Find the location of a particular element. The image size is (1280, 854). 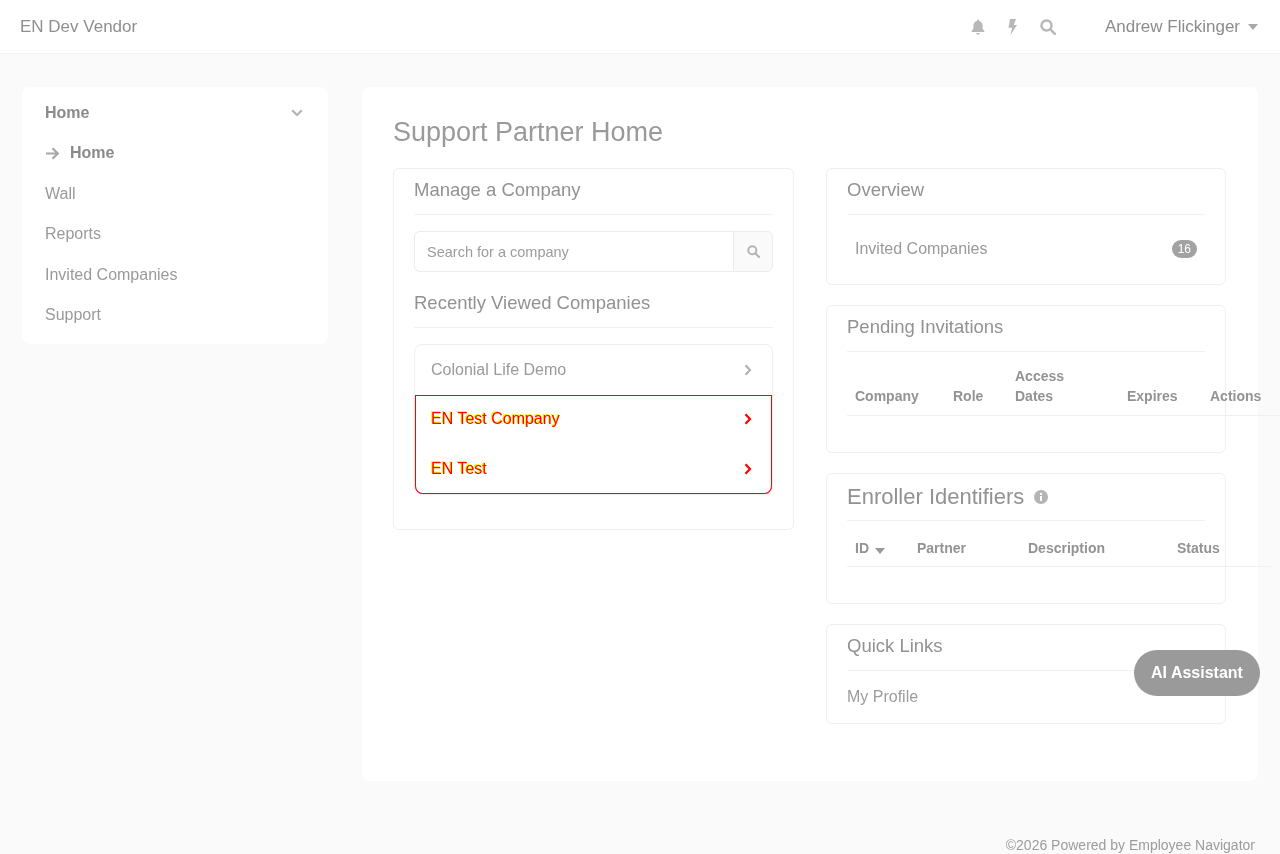

brand-name: EN Dev Vendor is located at coordinates (79, 26).